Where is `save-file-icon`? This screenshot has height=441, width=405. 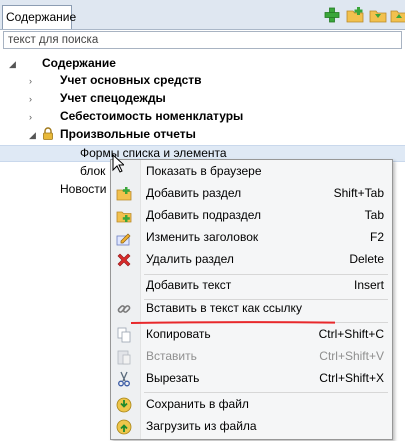
save-file-icon is located at coordinates (124, 405).